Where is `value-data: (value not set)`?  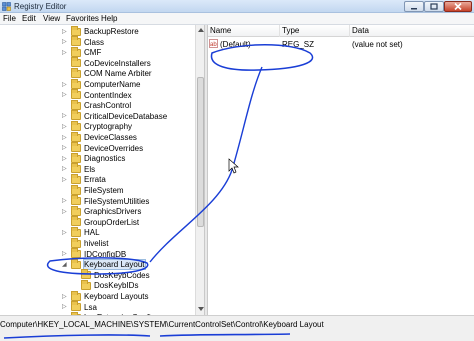
value-data: (value not set) is located at coordinates (377, 44).